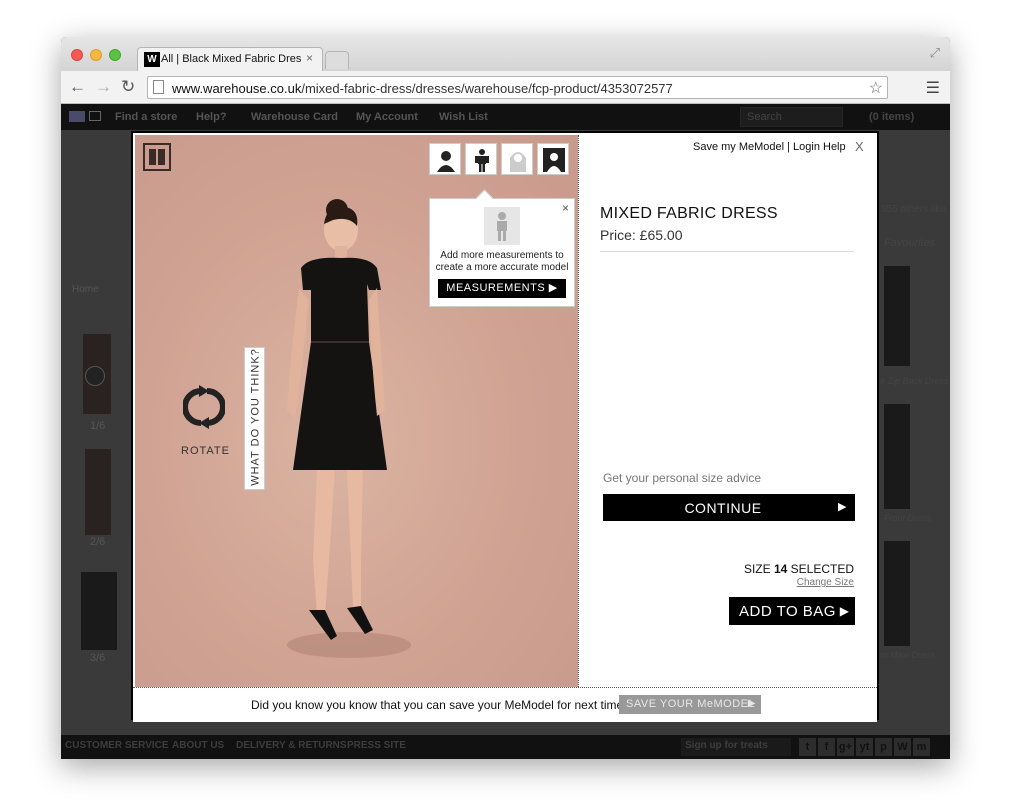  Describe the element at coordinates (198, 745) in the screenshot. I see `footer-about-us: ABOUT US` at that location.